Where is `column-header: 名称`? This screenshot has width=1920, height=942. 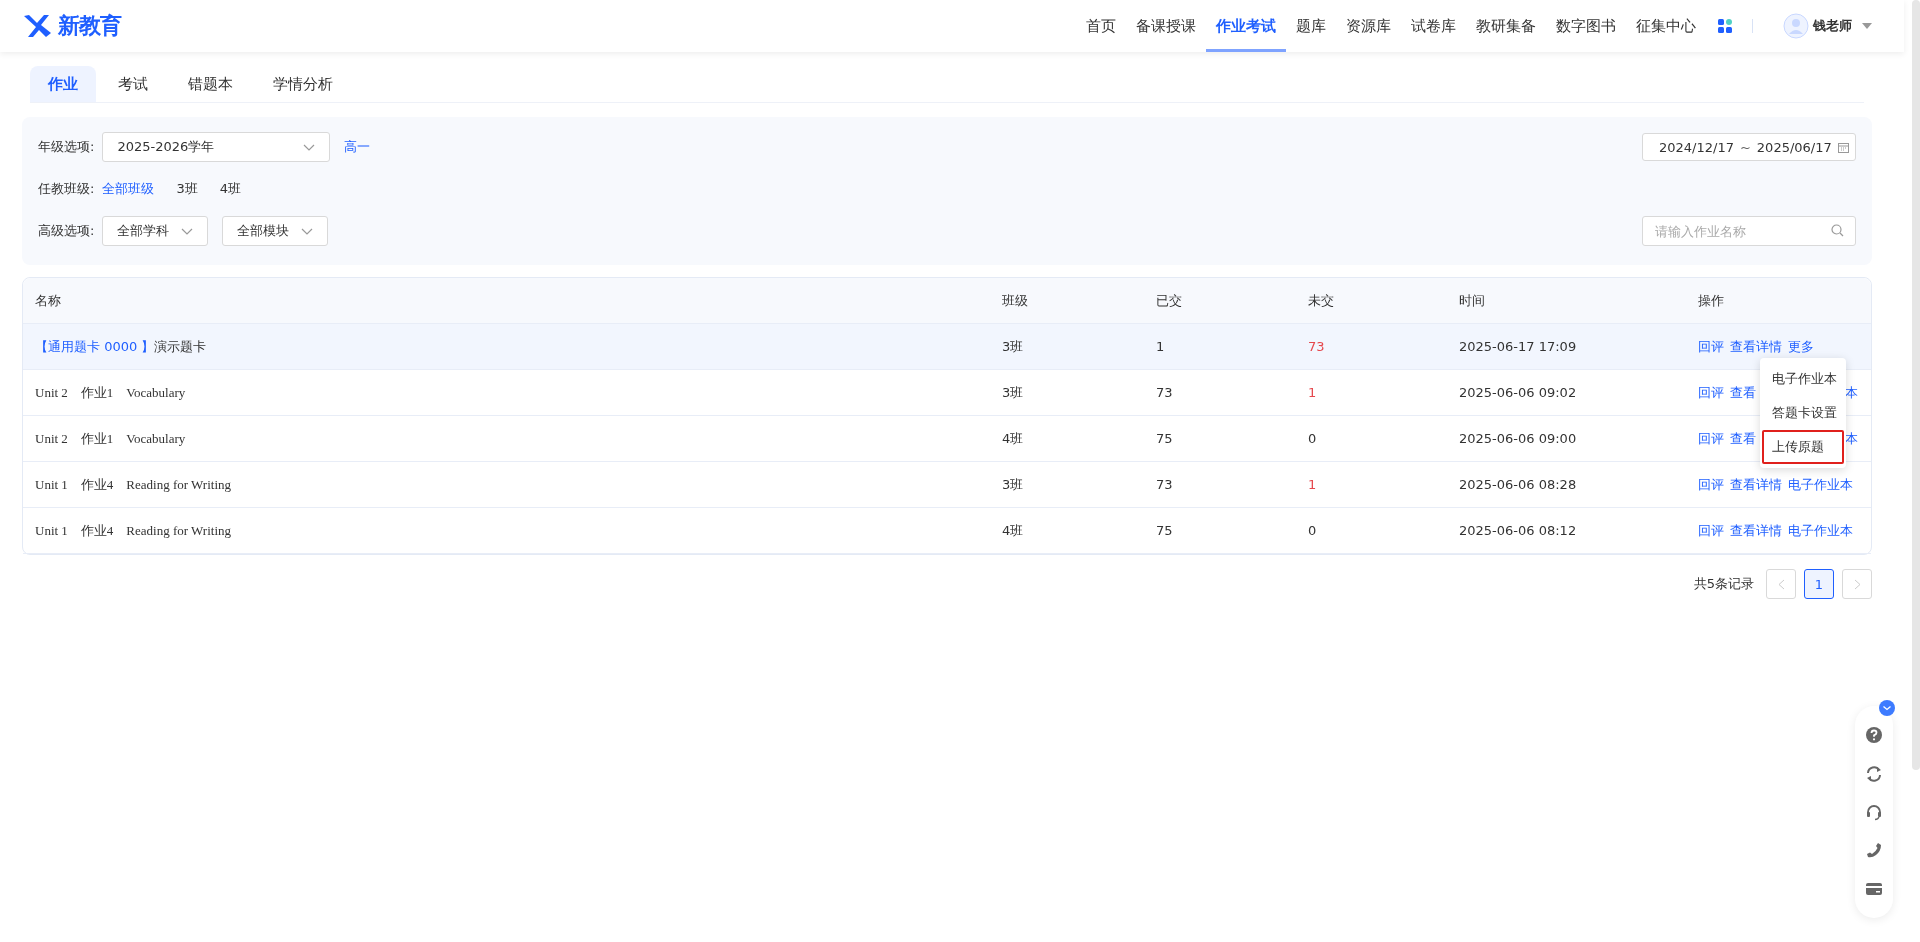
column-header: 名称 is located at coordinates (48, 300).